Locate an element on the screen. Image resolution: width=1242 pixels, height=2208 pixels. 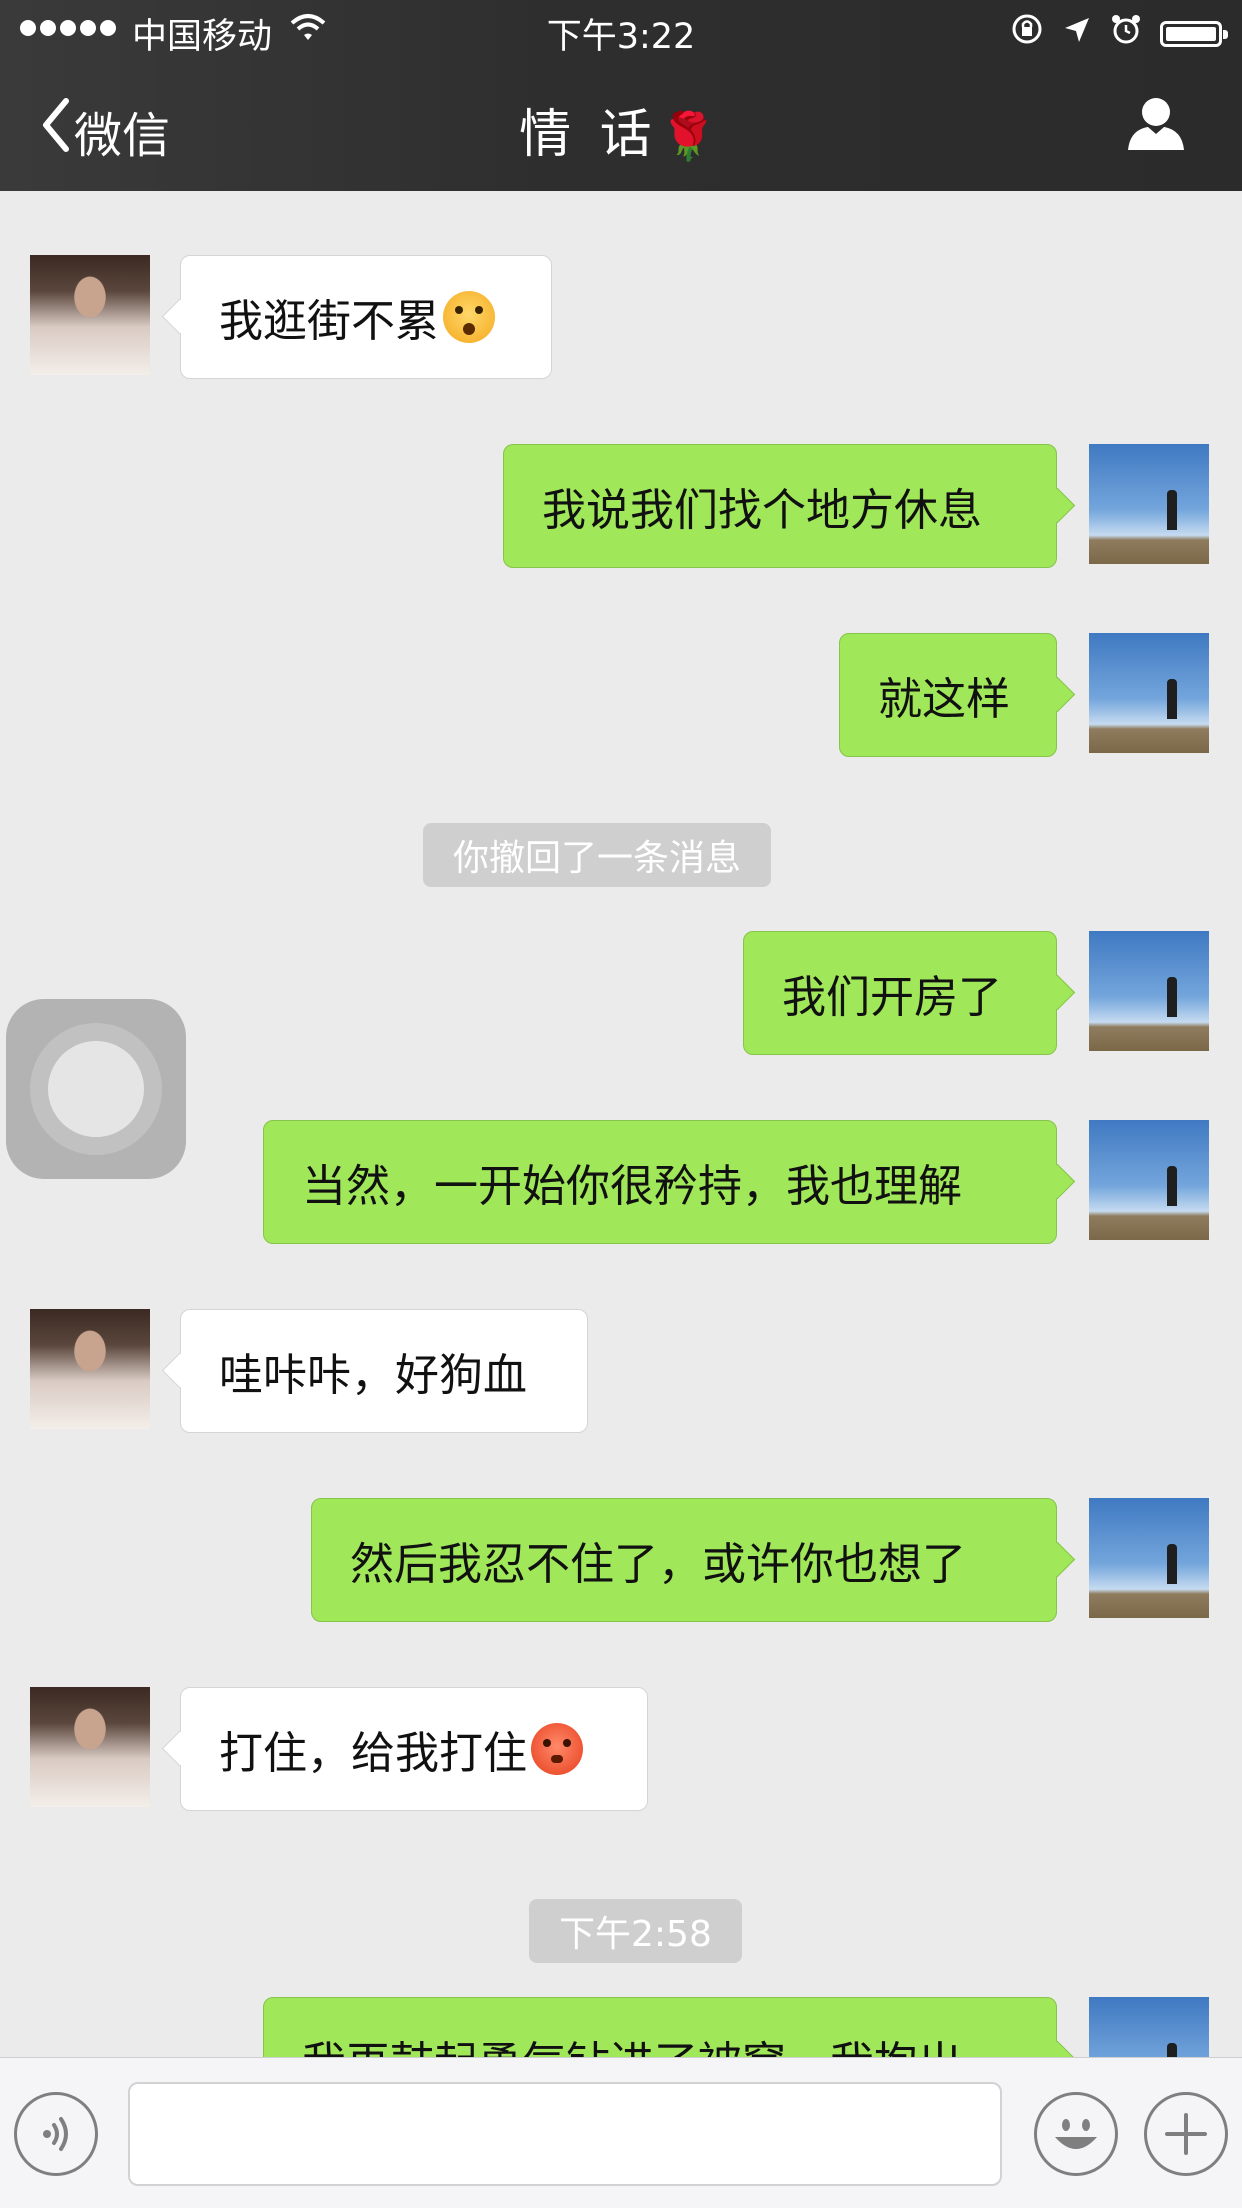
rotation-lock-icon is located at coordinates (1027, 33).